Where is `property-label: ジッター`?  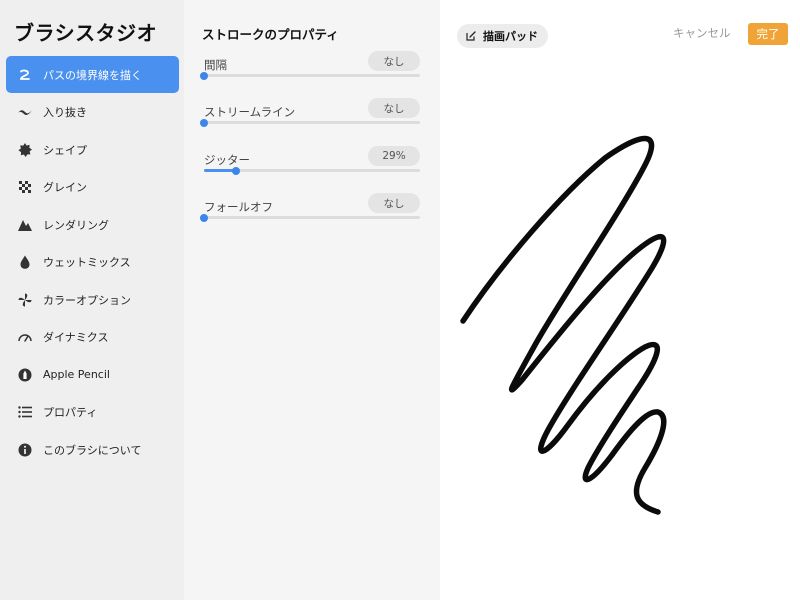 property-label: ジッター is located at coordinates (227, 160).